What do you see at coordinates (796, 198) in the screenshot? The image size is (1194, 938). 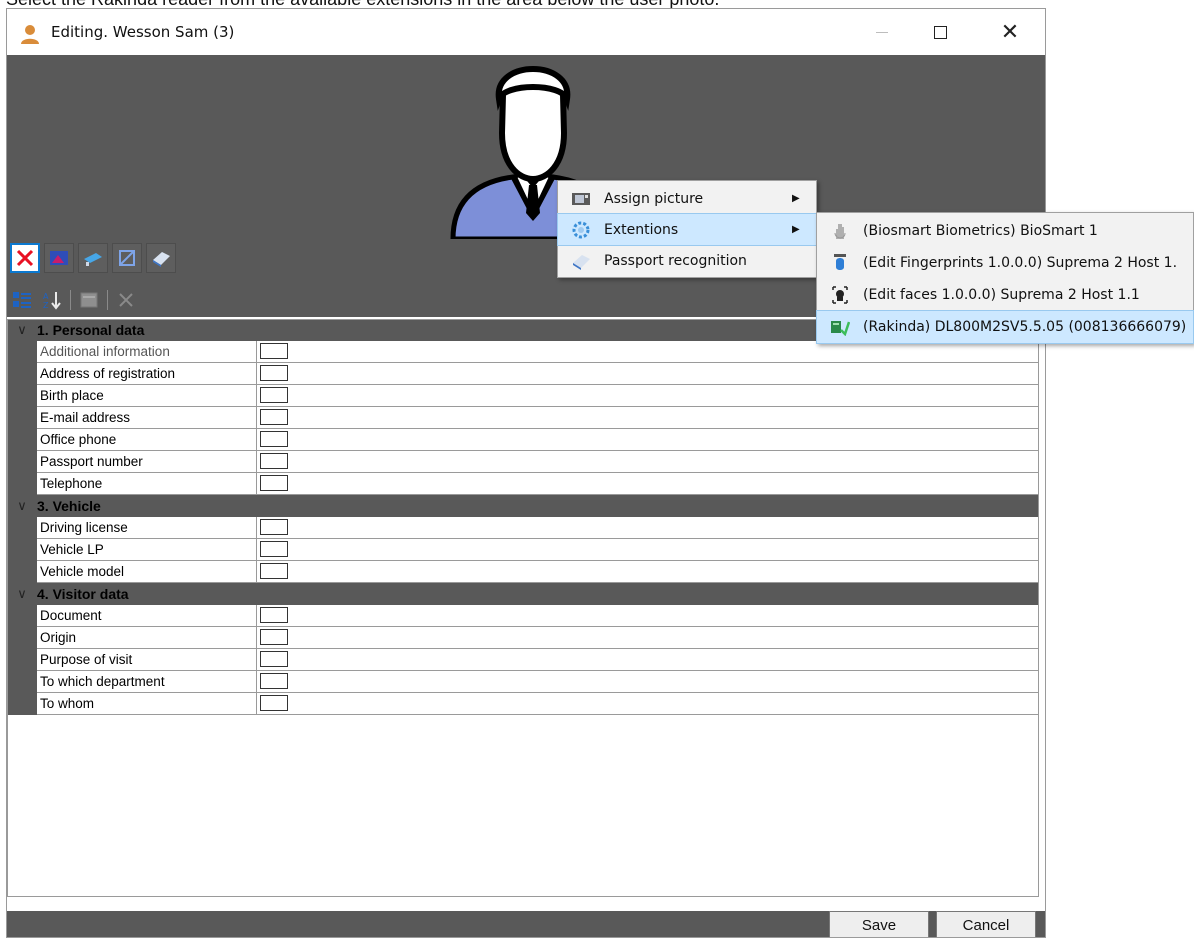 I see `submenu-arrow-icon: ▶` at bounding box center [796, 198].